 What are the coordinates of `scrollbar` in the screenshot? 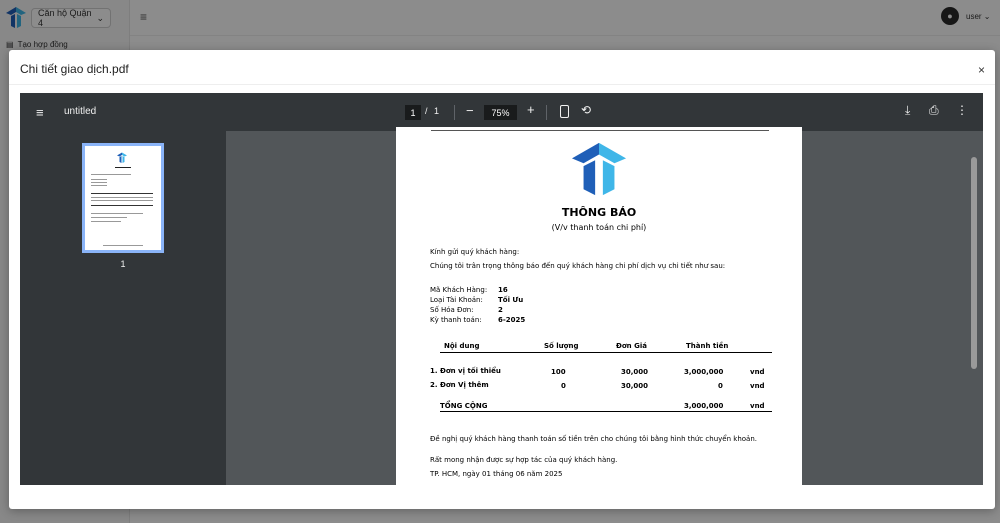 It's located at (974, 263).